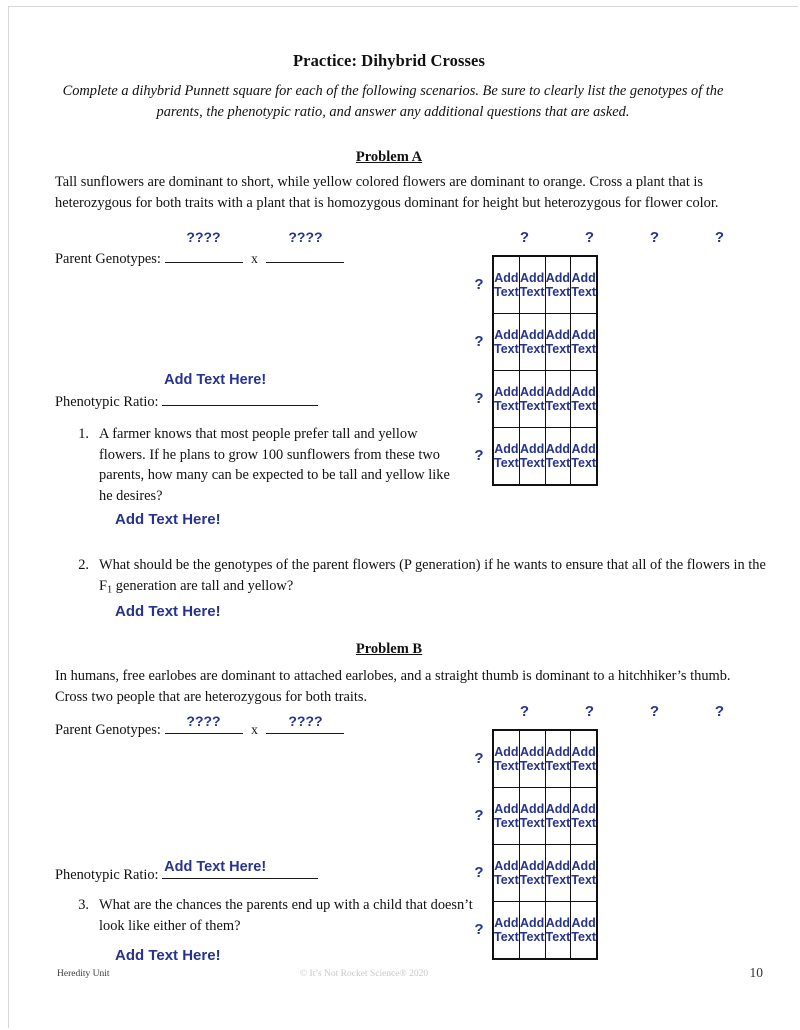 Image resolution: width=800 pixels, height=1030 pixels. Describe the element at coordinates (589, 237) in the screenshot. I see `problem-a-column-header-2: ?` at that location.